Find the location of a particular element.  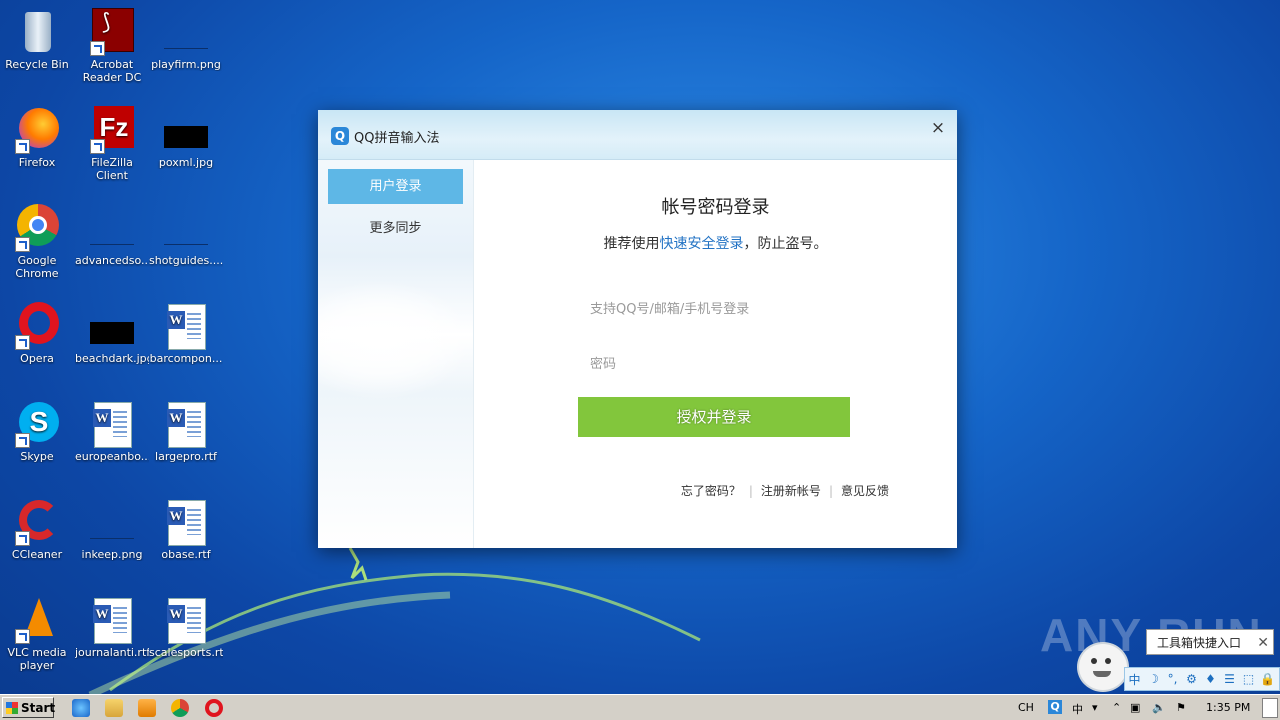

network-icon: ▣ is located at coordinates (1135, 707).